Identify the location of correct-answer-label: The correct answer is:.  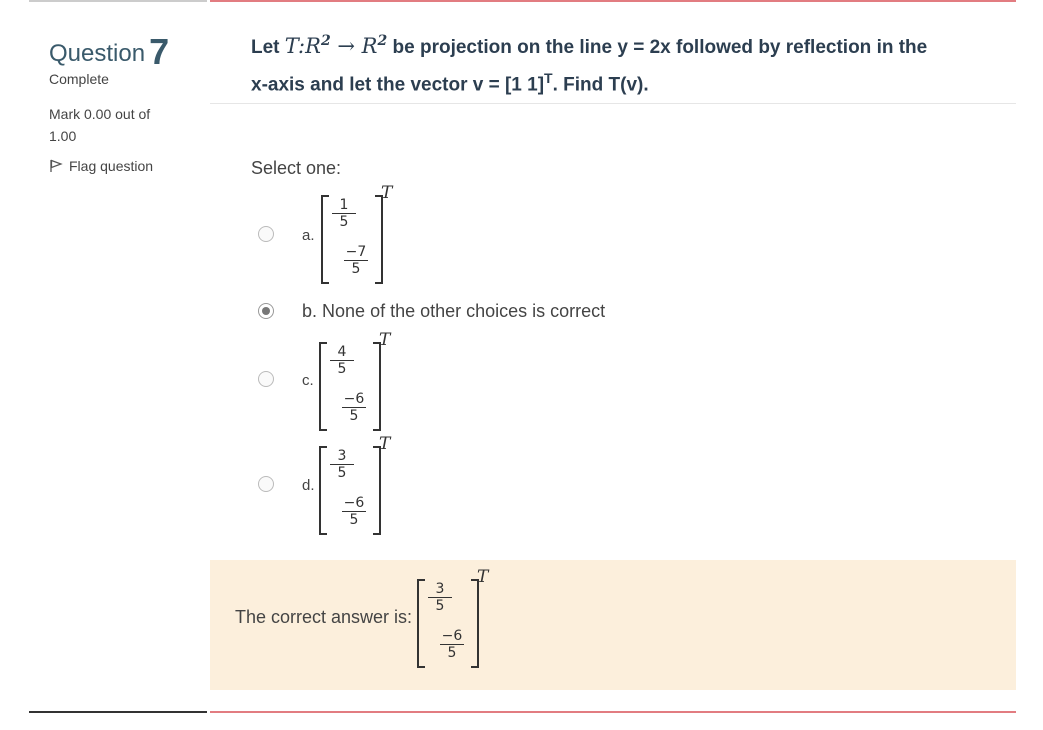
(324, 617).